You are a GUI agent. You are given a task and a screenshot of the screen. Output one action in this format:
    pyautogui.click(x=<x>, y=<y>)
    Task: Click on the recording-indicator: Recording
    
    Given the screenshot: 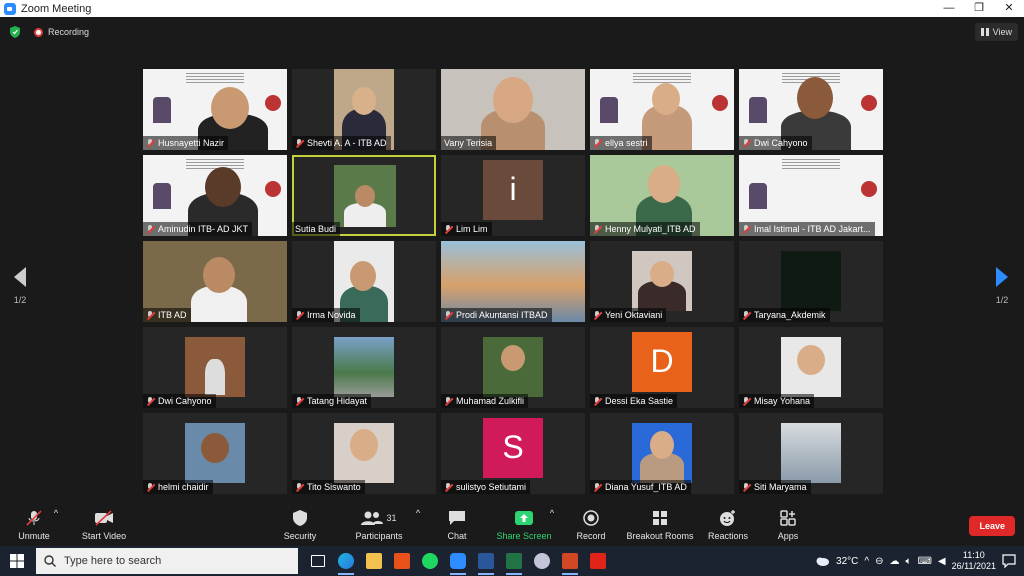 What is the action you would take?
    pyautogui.click(x=61, y=32)
    